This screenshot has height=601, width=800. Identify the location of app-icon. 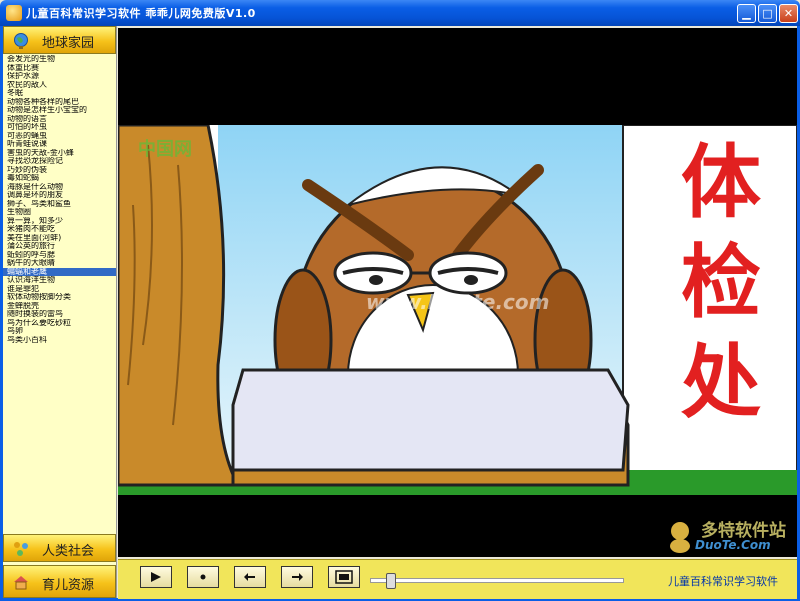
(14, 13).